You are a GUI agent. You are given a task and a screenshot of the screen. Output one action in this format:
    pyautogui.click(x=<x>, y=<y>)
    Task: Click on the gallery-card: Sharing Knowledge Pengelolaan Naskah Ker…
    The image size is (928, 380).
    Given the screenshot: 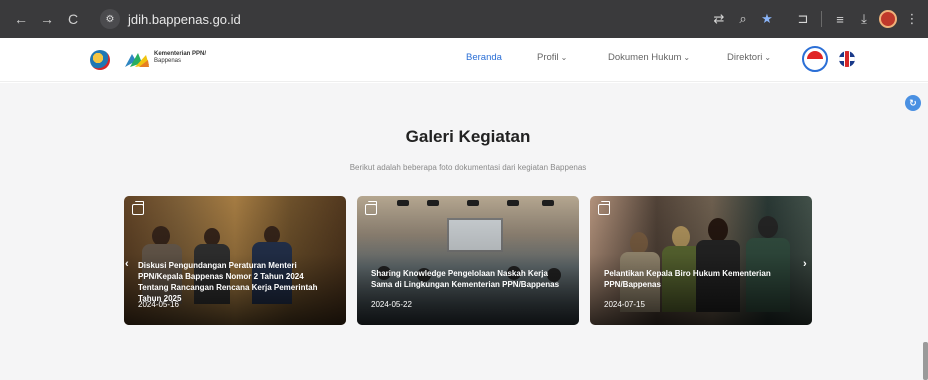 What is the action you would take?
    pyautogui.click(x=468, y=260)
    